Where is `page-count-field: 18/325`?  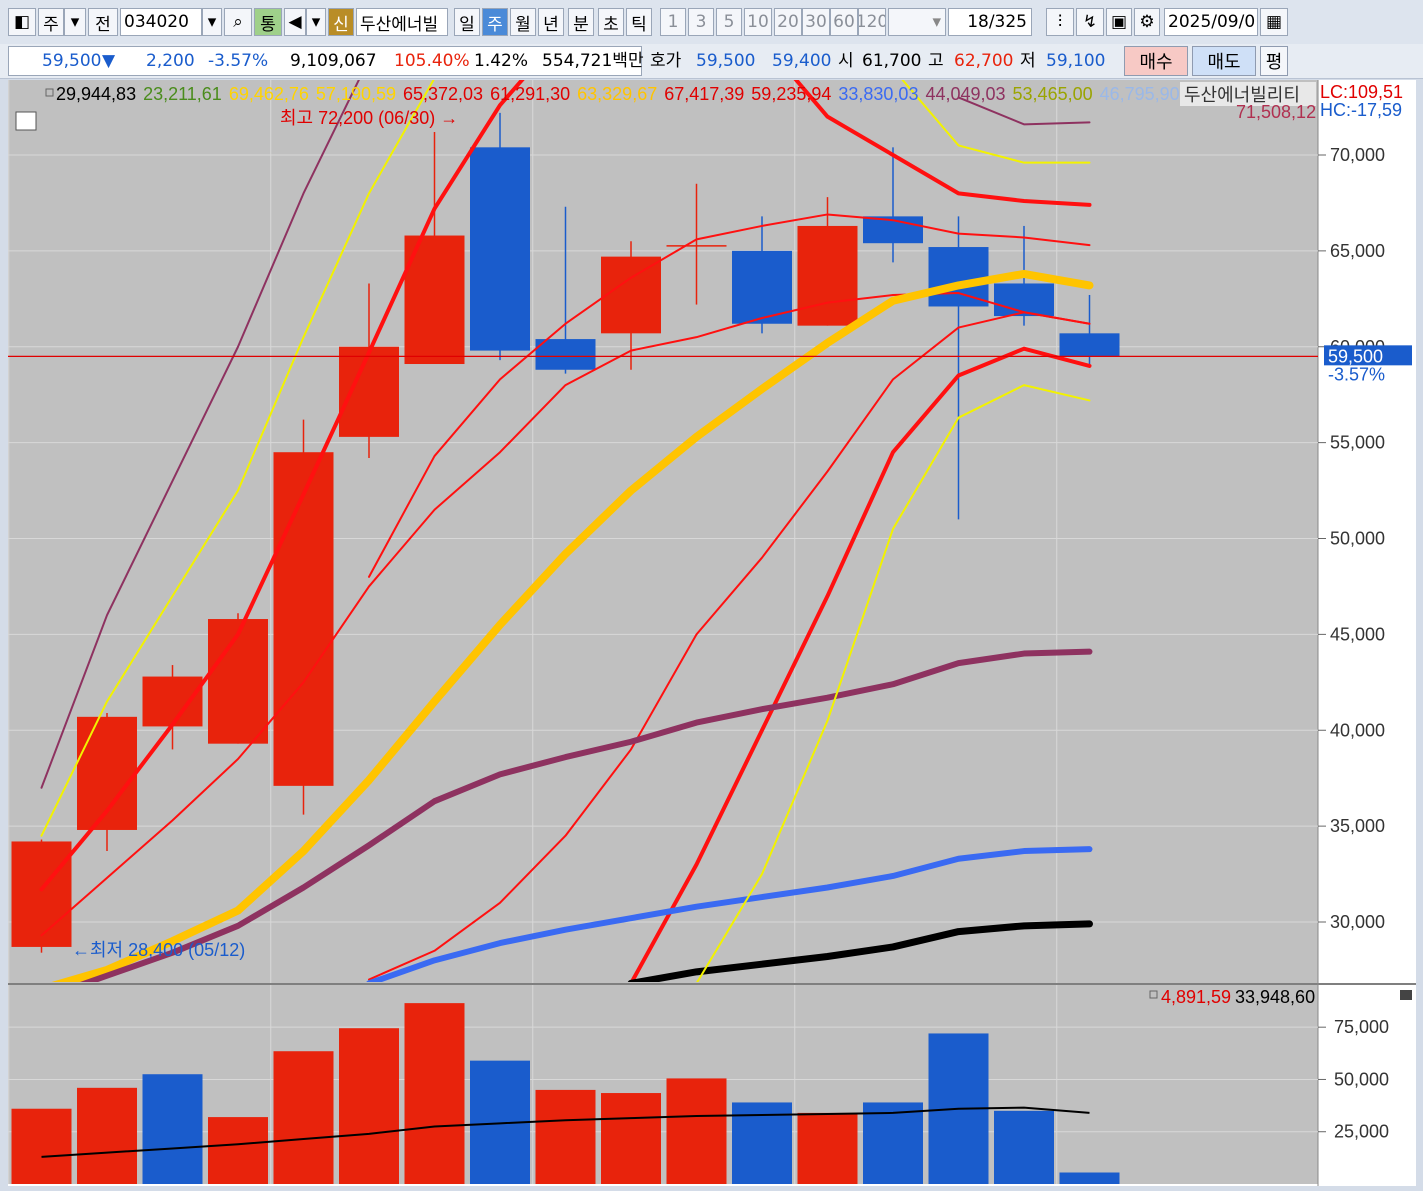 page-count-field: 18/325 is located at coordinates (990, 22).